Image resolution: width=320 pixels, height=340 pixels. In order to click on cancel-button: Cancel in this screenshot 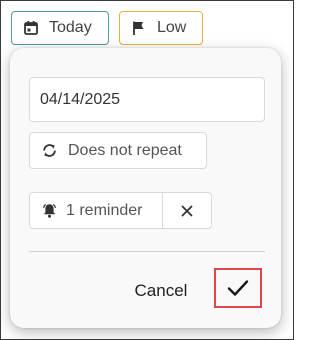, I will do `click(161, 291)`.